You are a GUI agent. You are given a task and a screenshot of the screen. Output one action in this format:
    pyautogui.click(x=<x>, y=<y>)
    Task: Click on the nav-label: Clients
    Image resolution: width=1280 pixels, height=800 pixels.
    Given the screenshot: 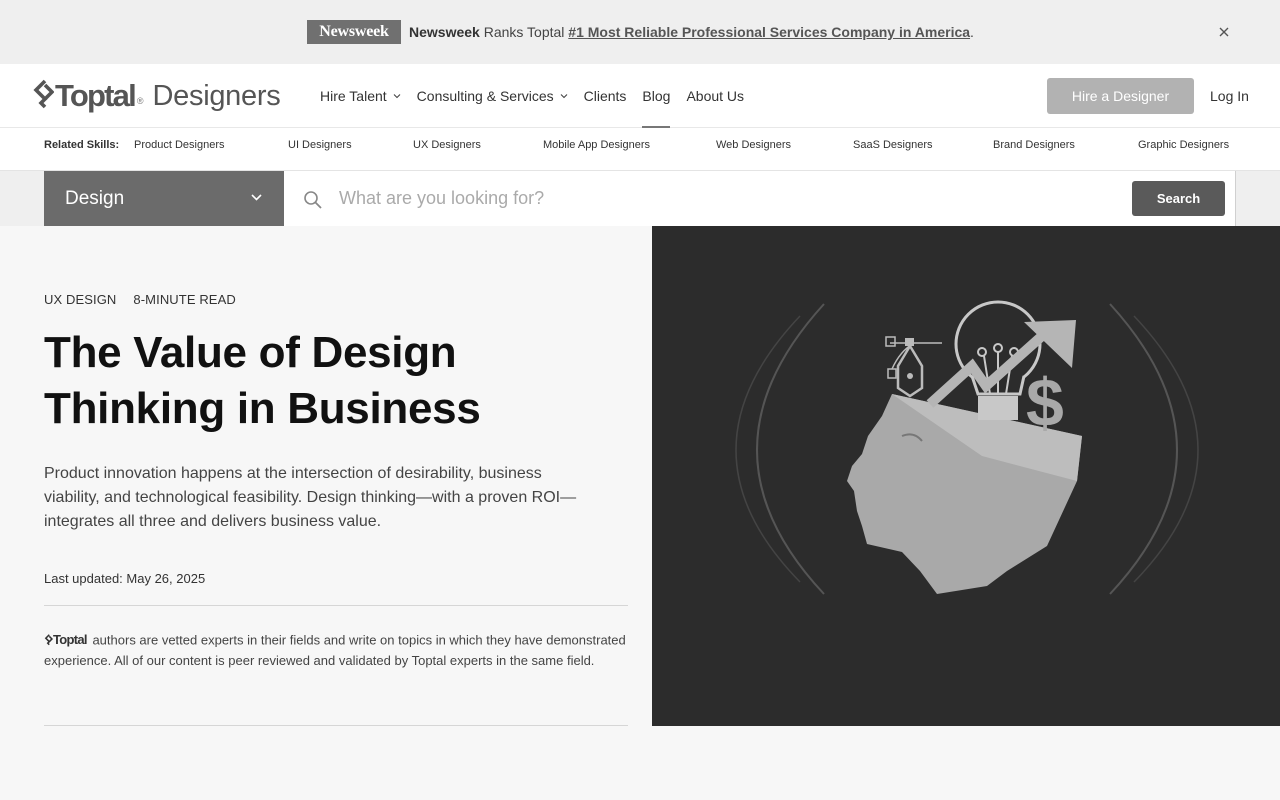 What is the action you would take?
    pyautogui.click(x=605, y=96)
    